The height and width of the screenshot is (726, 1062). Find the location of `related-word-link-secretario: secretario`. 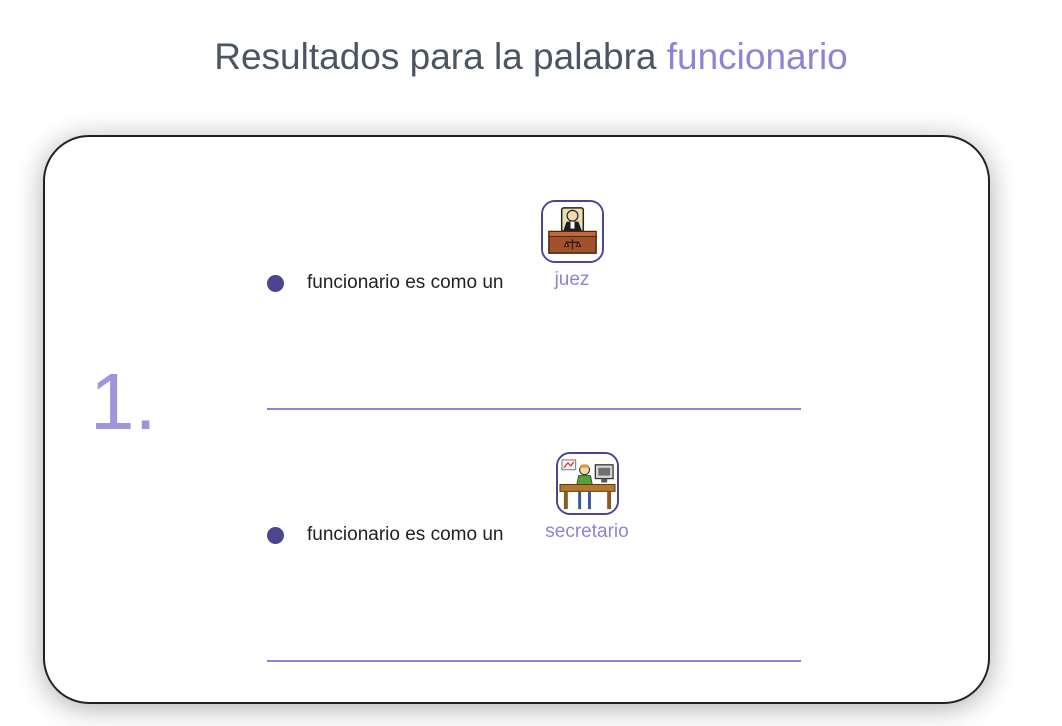

related-word-link-secretario: secretario is located at coordinates (587, 497).